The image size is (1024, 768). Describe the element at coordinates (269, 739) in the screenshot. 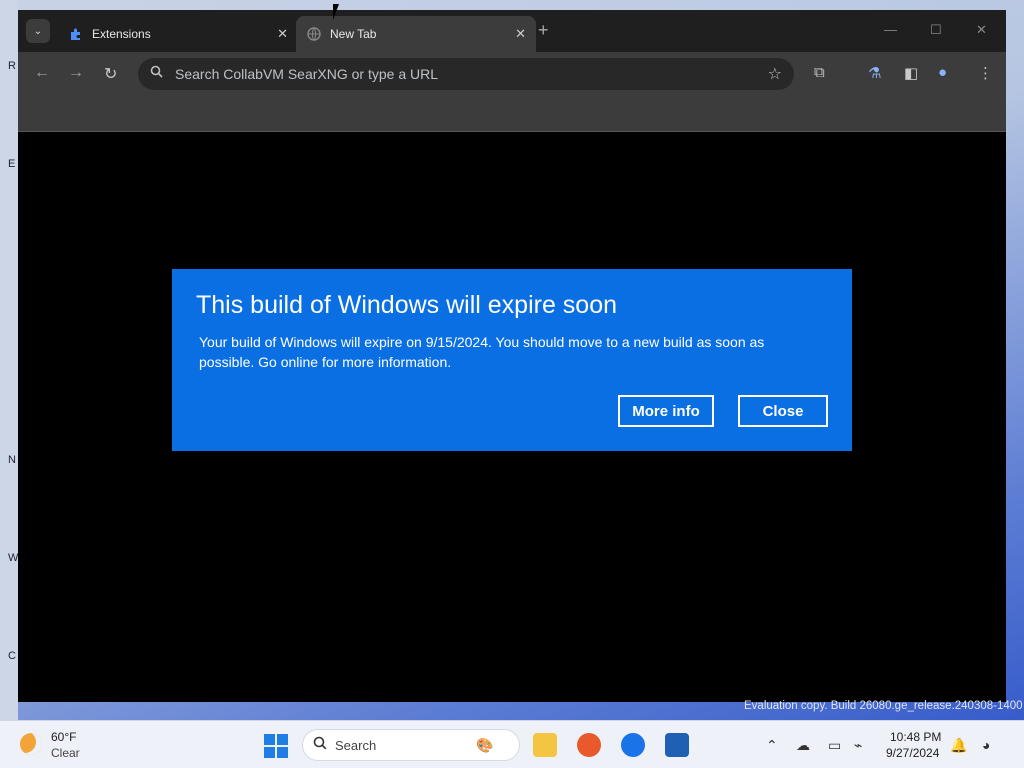

I see `windows-logo-icon` at that location.